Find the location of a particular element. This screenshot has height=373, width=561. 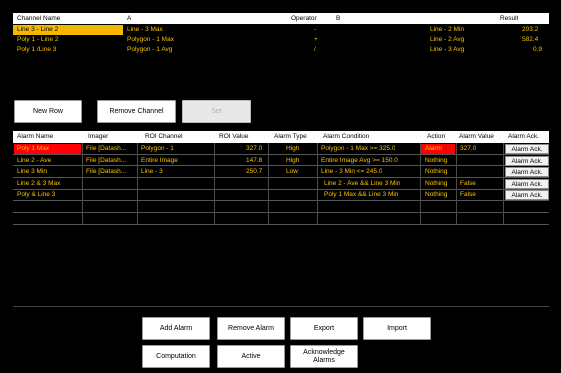

col-header-roi-channel: ROI Channel is located at coordinates (164, 136).